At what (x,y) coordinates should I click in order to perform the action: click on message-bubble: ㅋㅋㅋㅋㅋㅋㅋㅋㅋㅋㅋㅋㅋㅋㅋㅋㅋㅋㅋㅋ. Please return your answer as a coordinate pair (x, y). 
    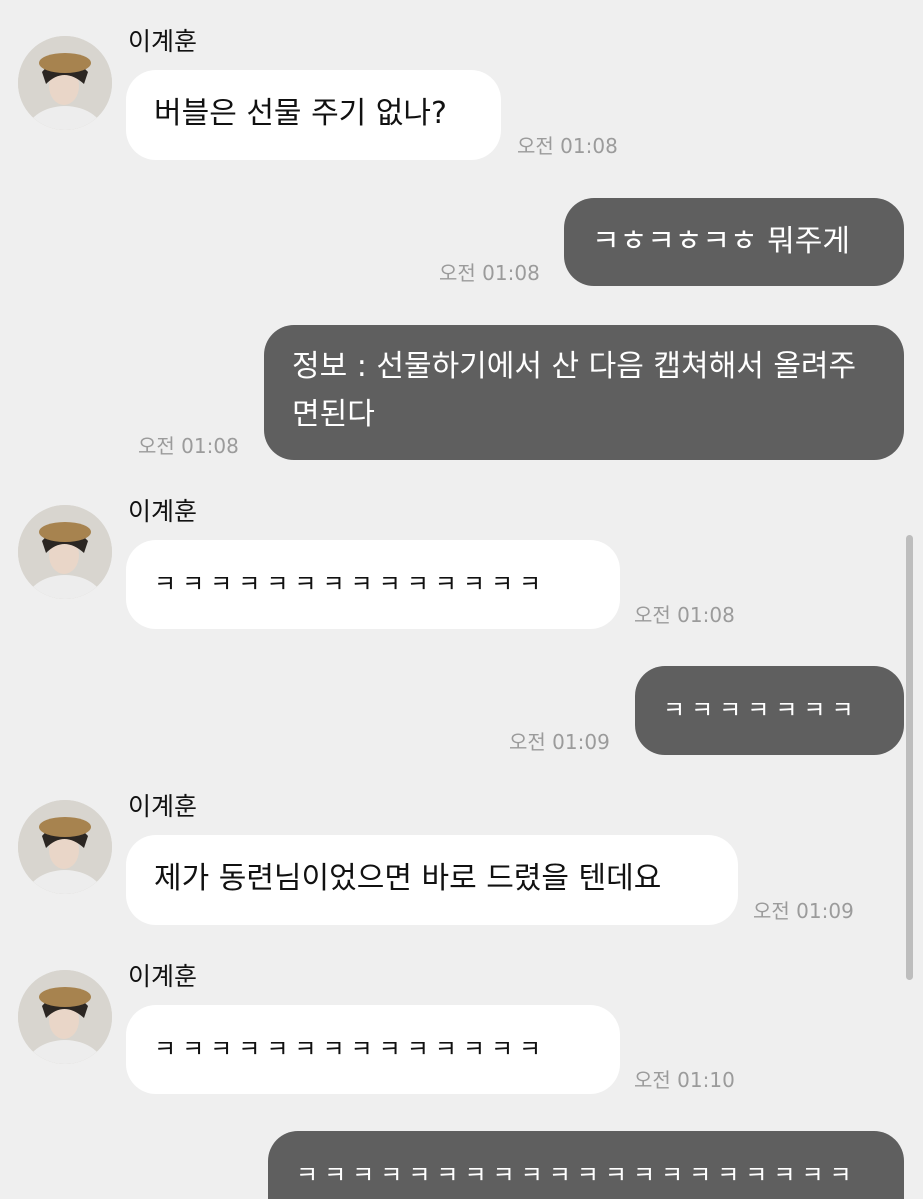
    Looking at the image, I should click on (586, 1165).